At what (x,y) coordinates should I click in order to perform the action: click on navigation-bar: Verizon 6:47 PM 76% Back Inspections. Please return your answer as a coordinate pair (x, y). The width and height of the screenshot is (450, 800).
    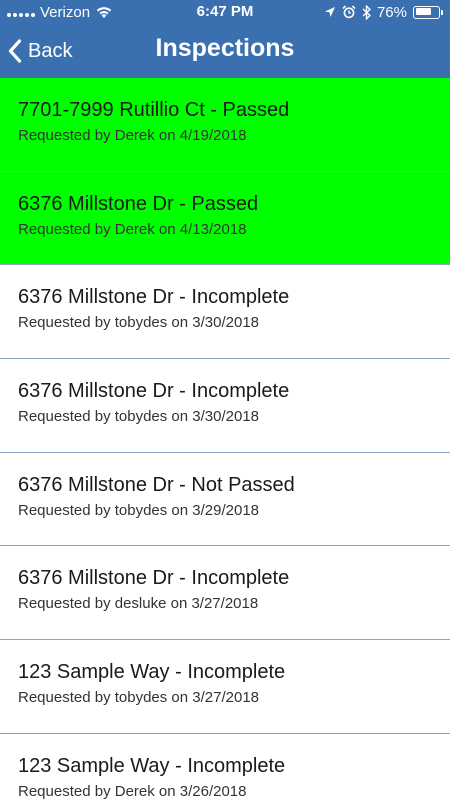
    Looking at the image, I should click on (225, 39).